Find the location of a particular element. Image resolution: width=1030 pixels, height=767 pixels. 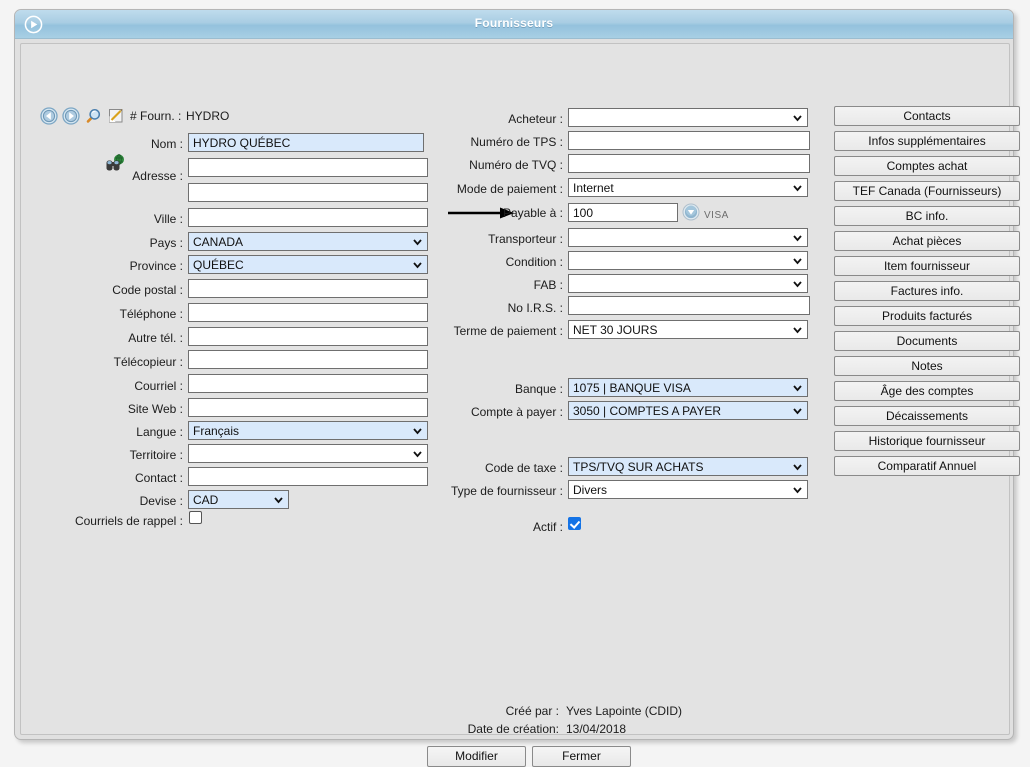

label-payable-a: Payable à : is located at coordinates (532, 213).